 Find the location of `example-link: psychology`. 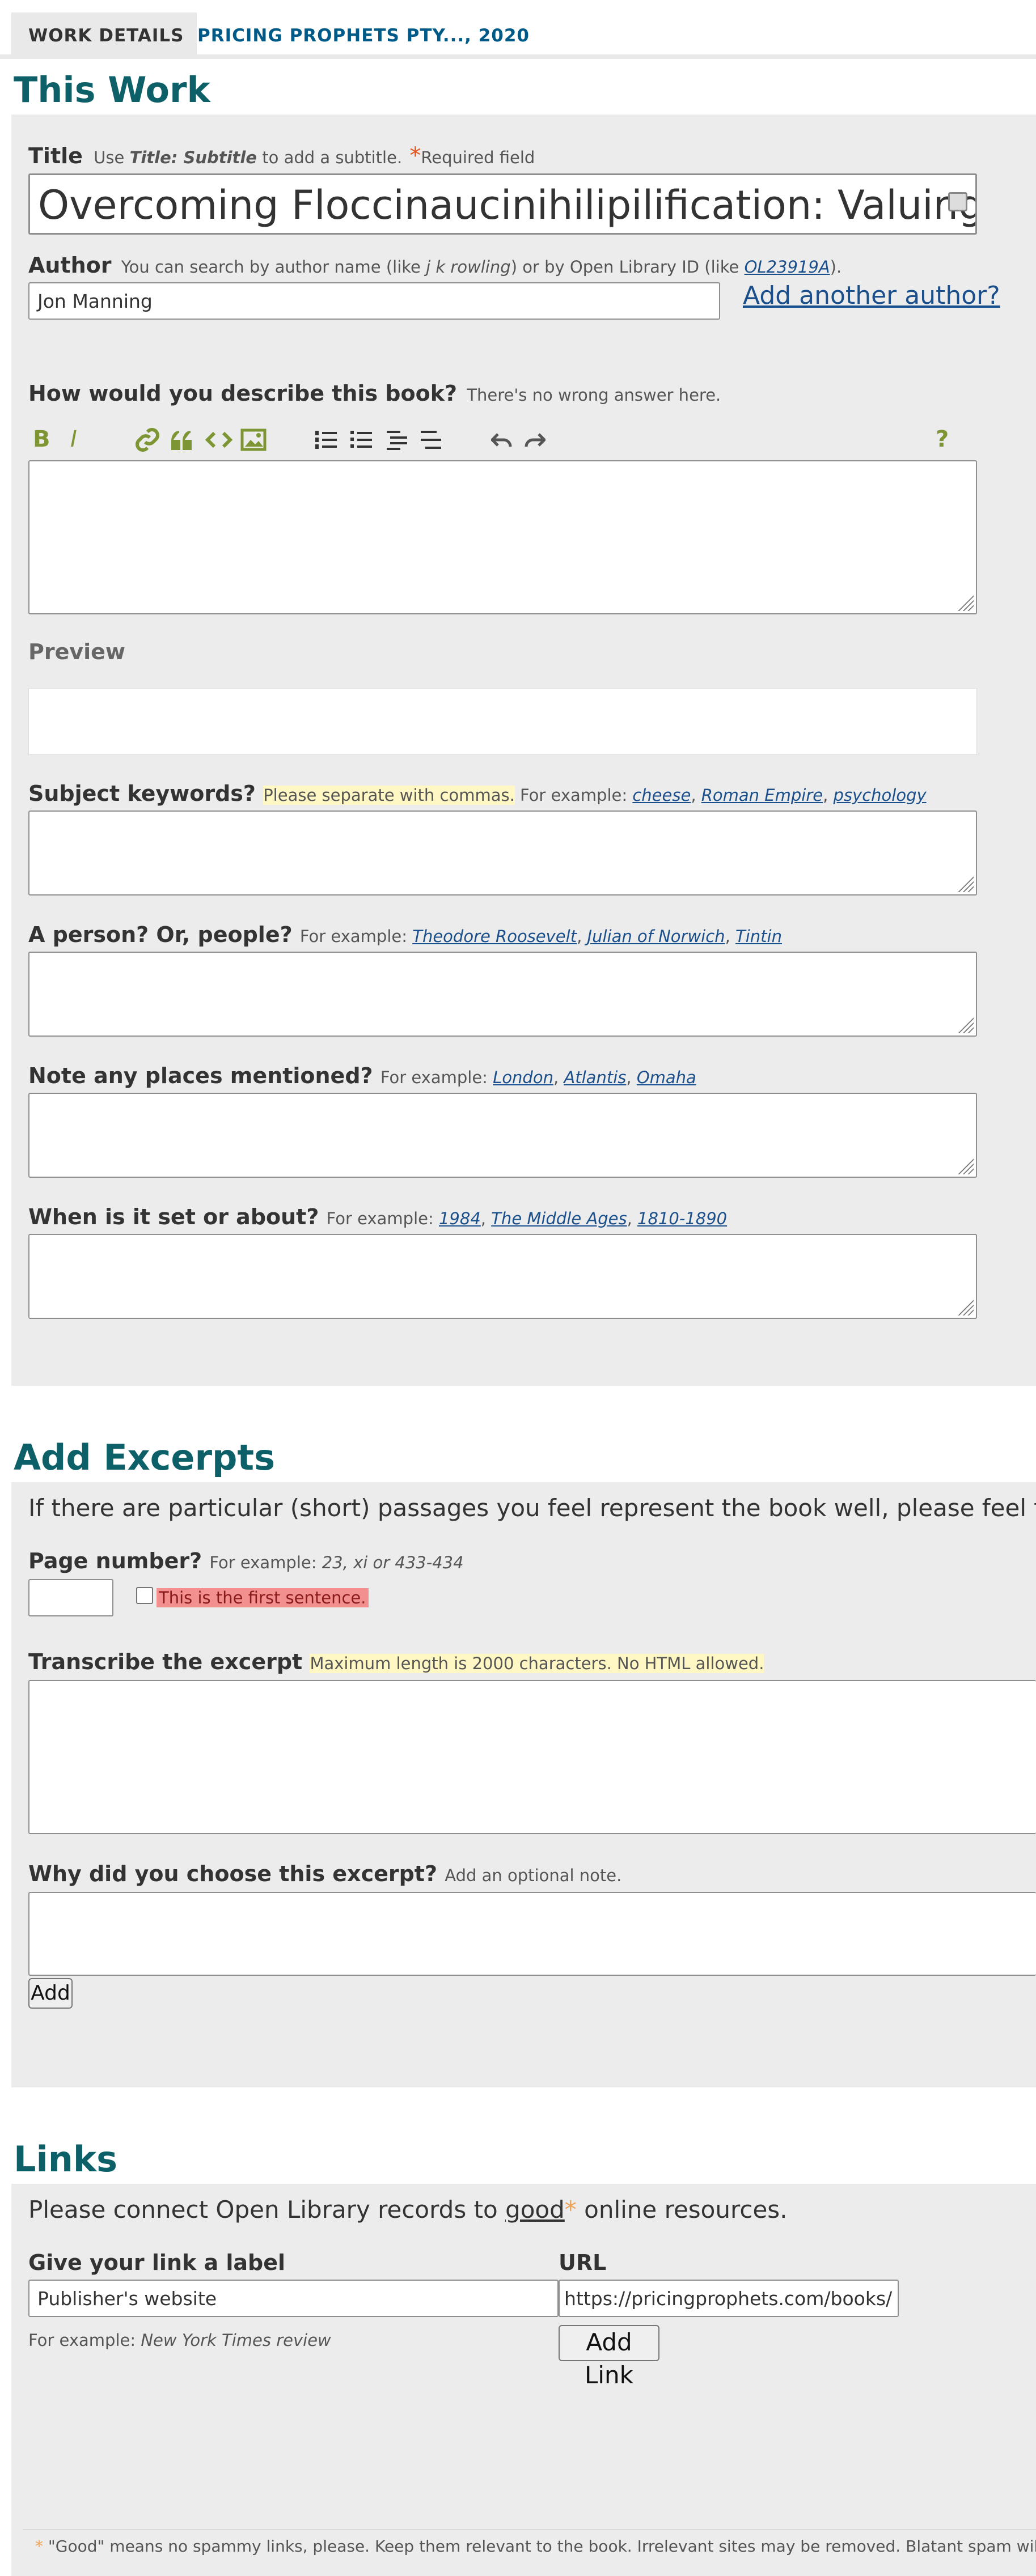

example-link: psychology is located at coordinates (881, 795).